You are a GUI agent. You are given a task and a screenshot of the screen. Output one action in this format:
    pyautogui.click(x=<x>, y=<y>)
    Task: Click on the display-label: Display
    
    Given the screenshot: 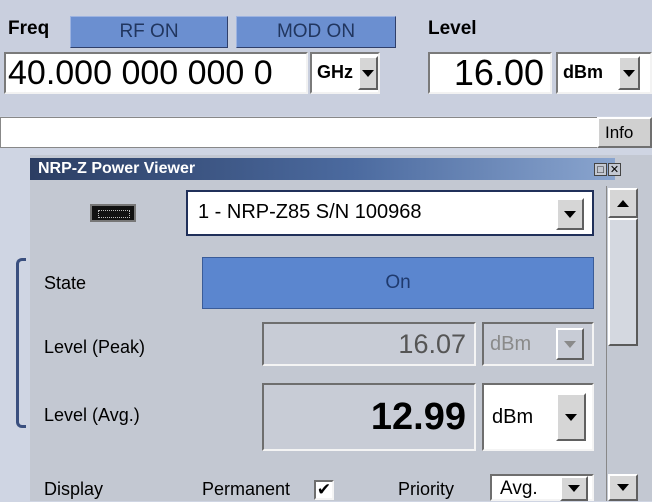 What is the action you would take?
    pyautogui.click(x=74, y=489)
    